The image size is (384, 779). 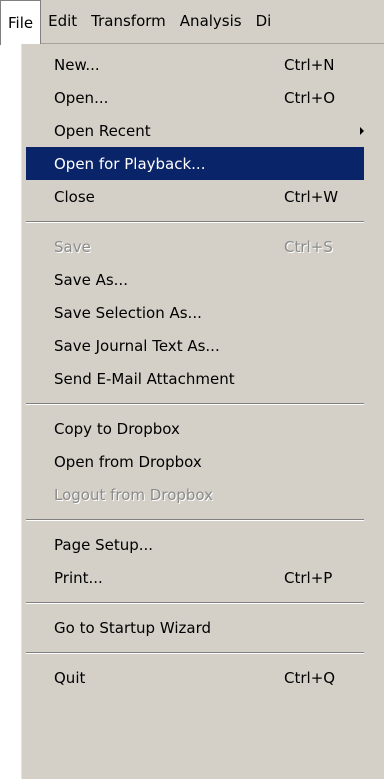 I want to click on menu-item-new: New... Ctrl+N, so click(x=195, y=64).